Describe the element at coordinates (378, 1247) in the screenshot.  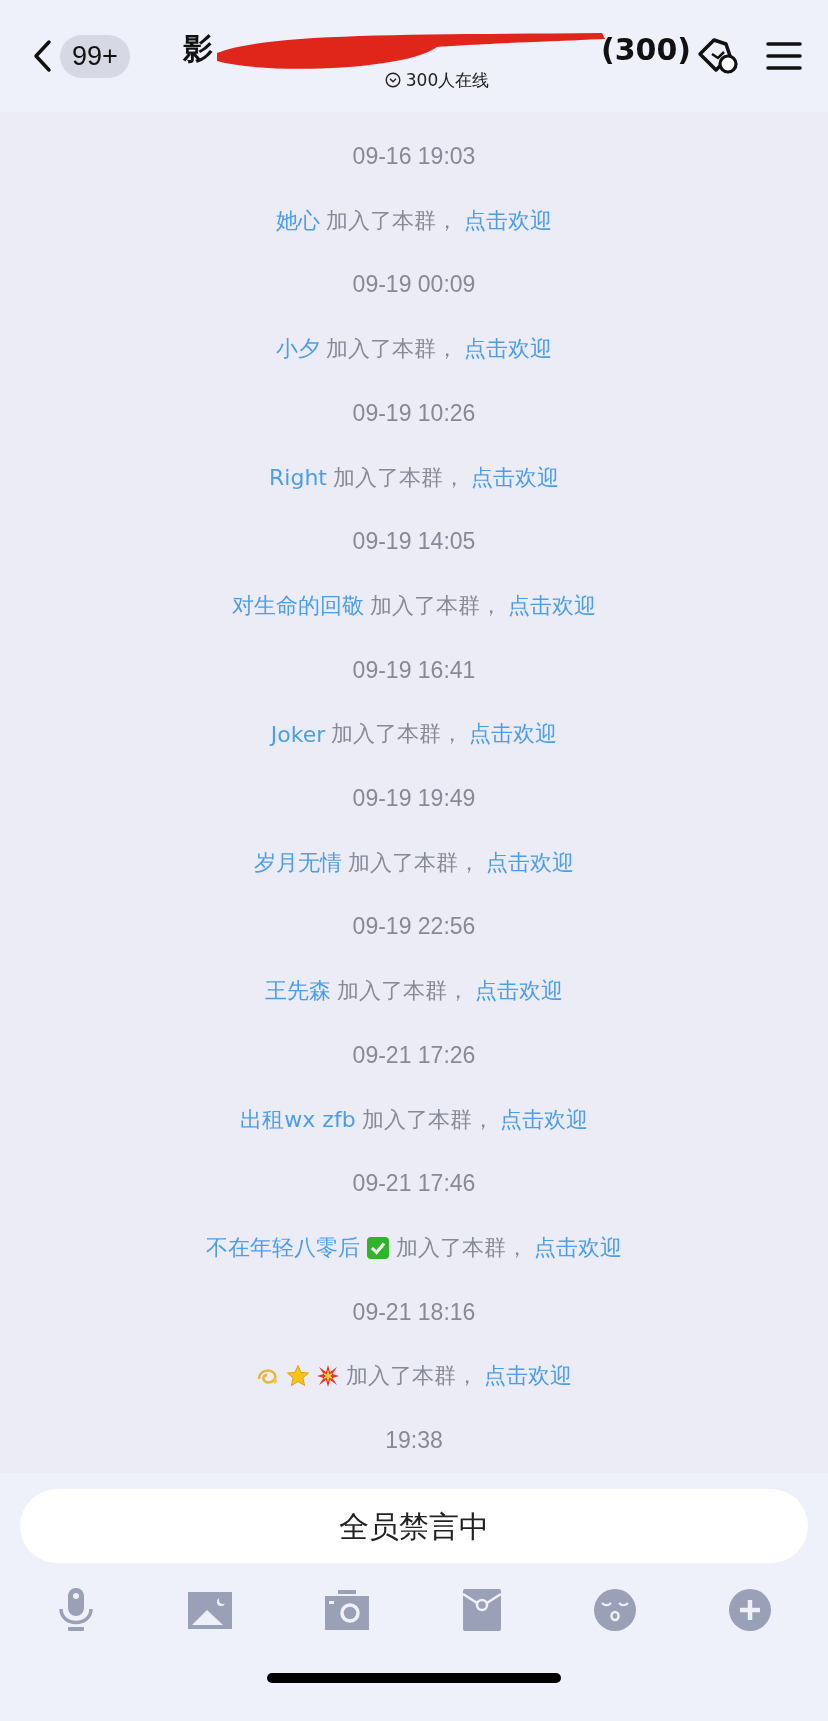
I see `check-mark-icon` at that location.